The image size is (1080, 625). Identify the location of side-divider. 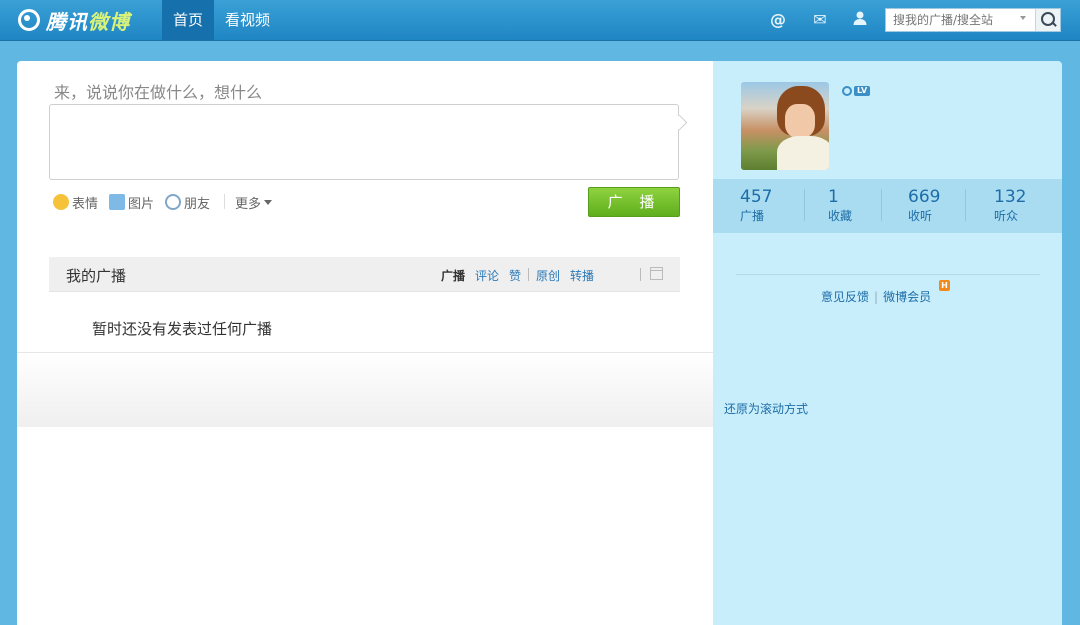
(888, 274).